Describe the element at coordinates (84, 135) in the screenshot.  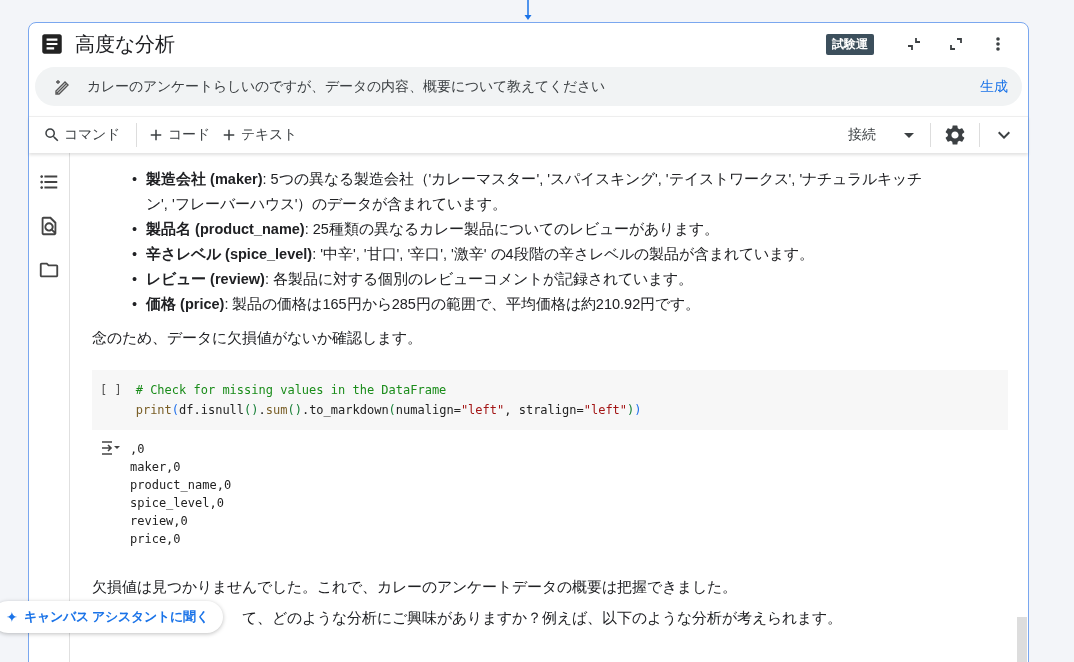
I see `command-button: コマンド` at that location.